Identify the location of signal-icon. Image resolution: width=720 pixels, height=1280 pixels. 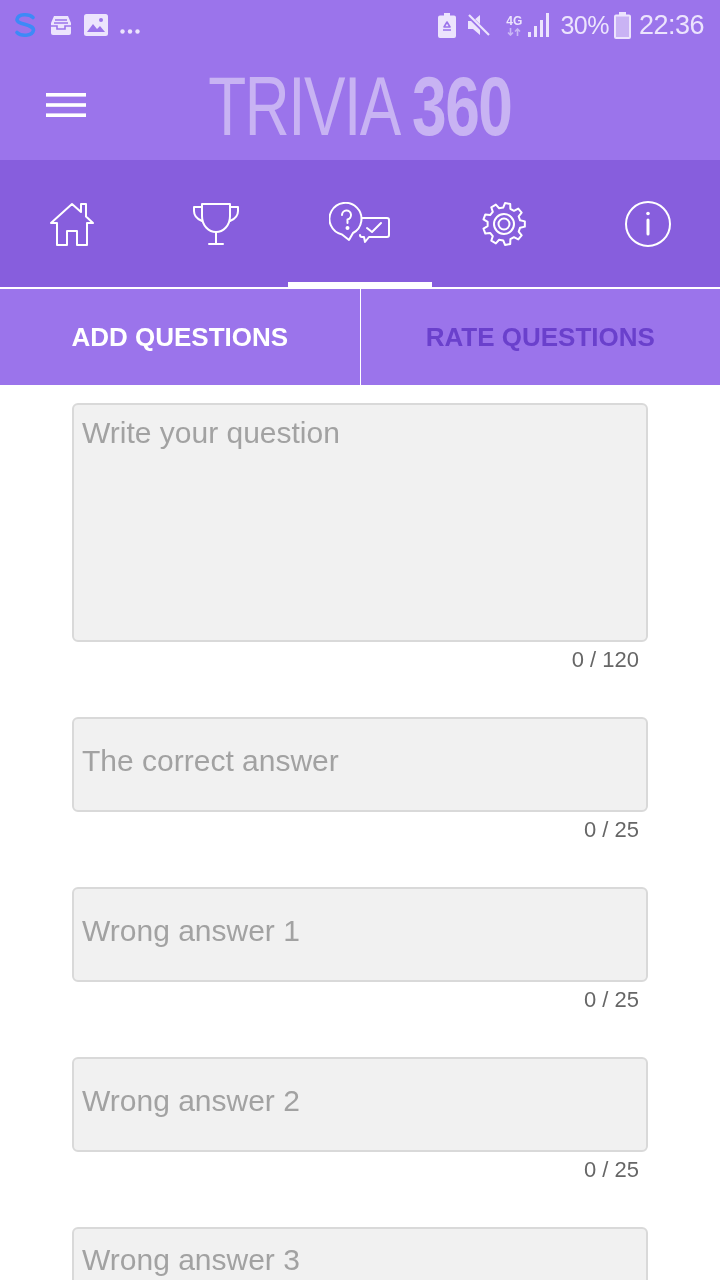
(539, 25).